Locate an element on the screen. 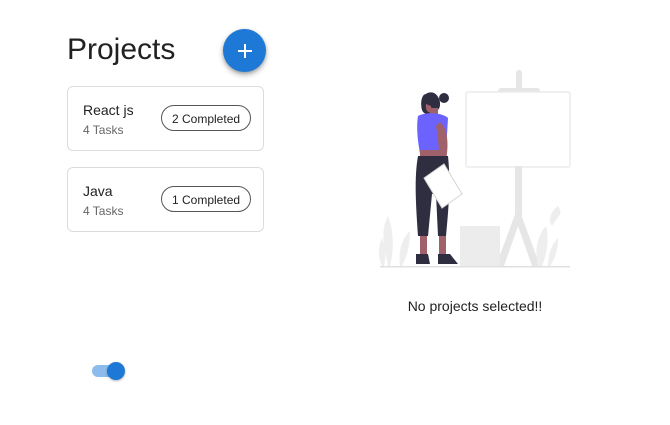  theme-toggle-switch is located at coordinates (109, 371).